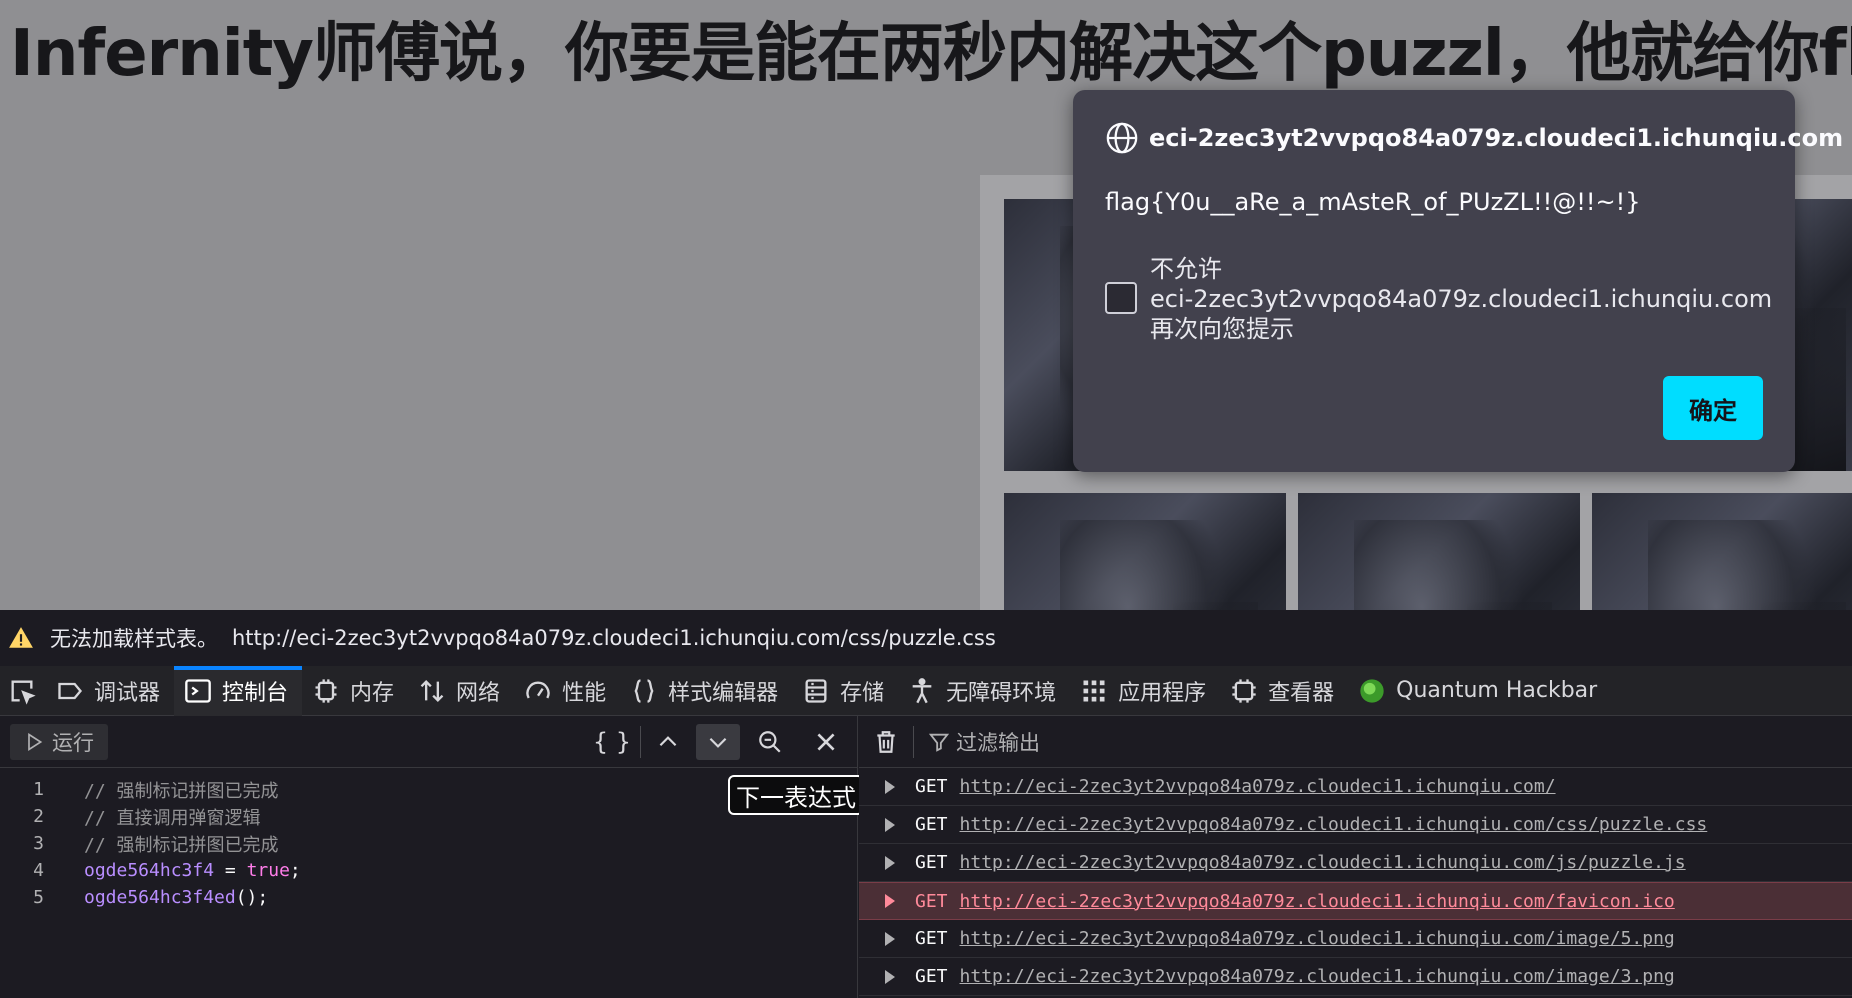 The width and height of the screenshot is (1852, 998). I want to click on code-line: 4 ogde564hc3f4 = true;, so click(167, 870).